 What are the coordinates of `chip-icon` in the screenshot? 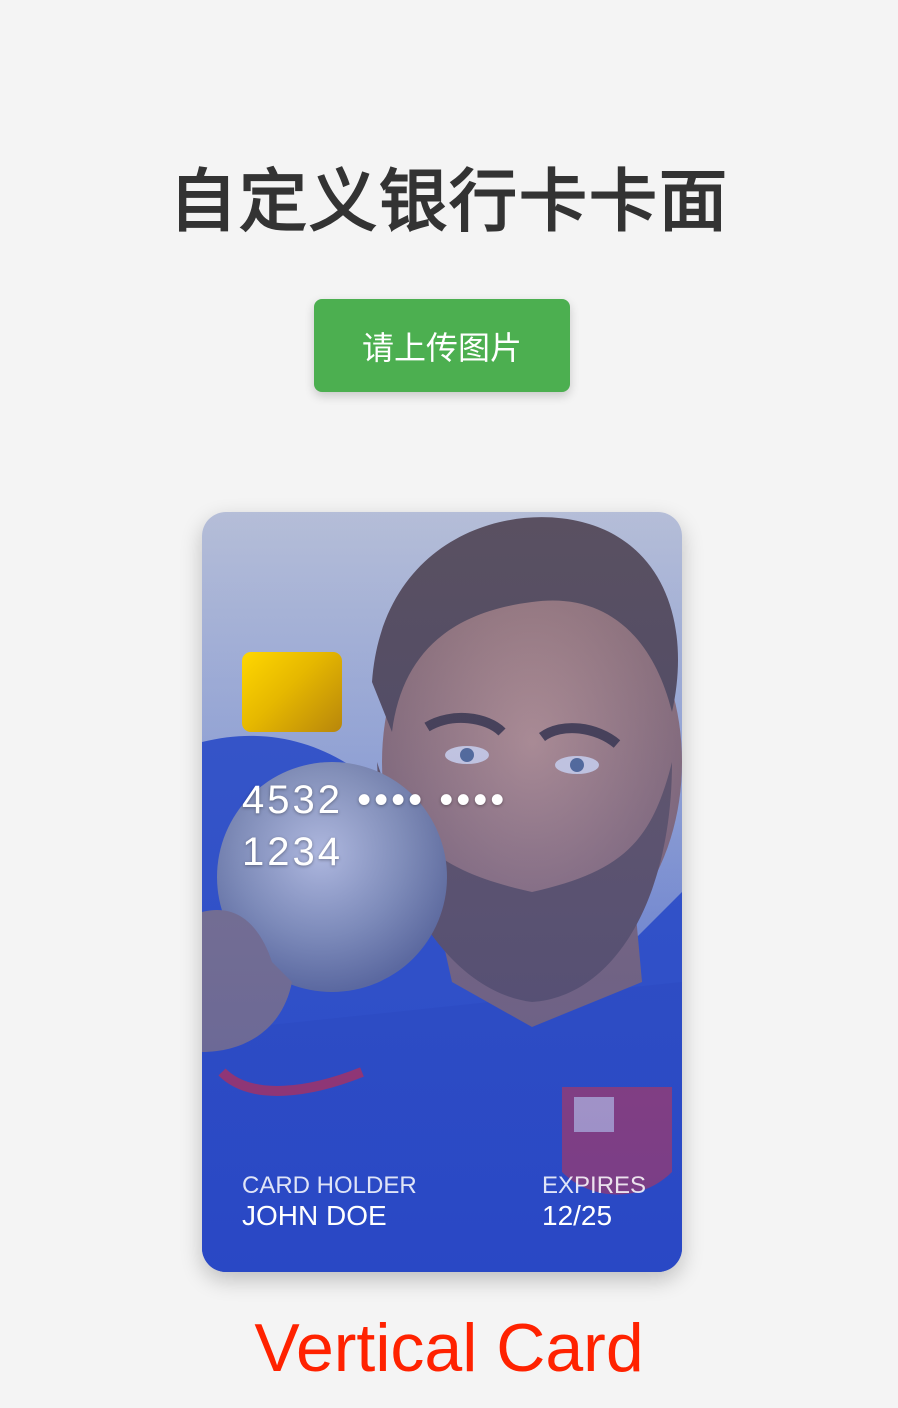 It's located at (292, 692).